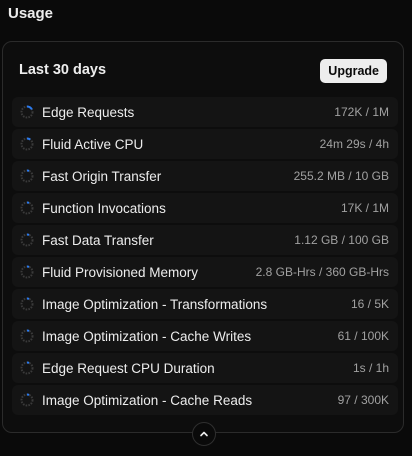 This screenshot has height=456, width=412. Describe the element at coordinates (205, 176) in the screenshot. I see `usage-row: Fast Origin Transfer 255.2 MB / 10 GB` at that location.